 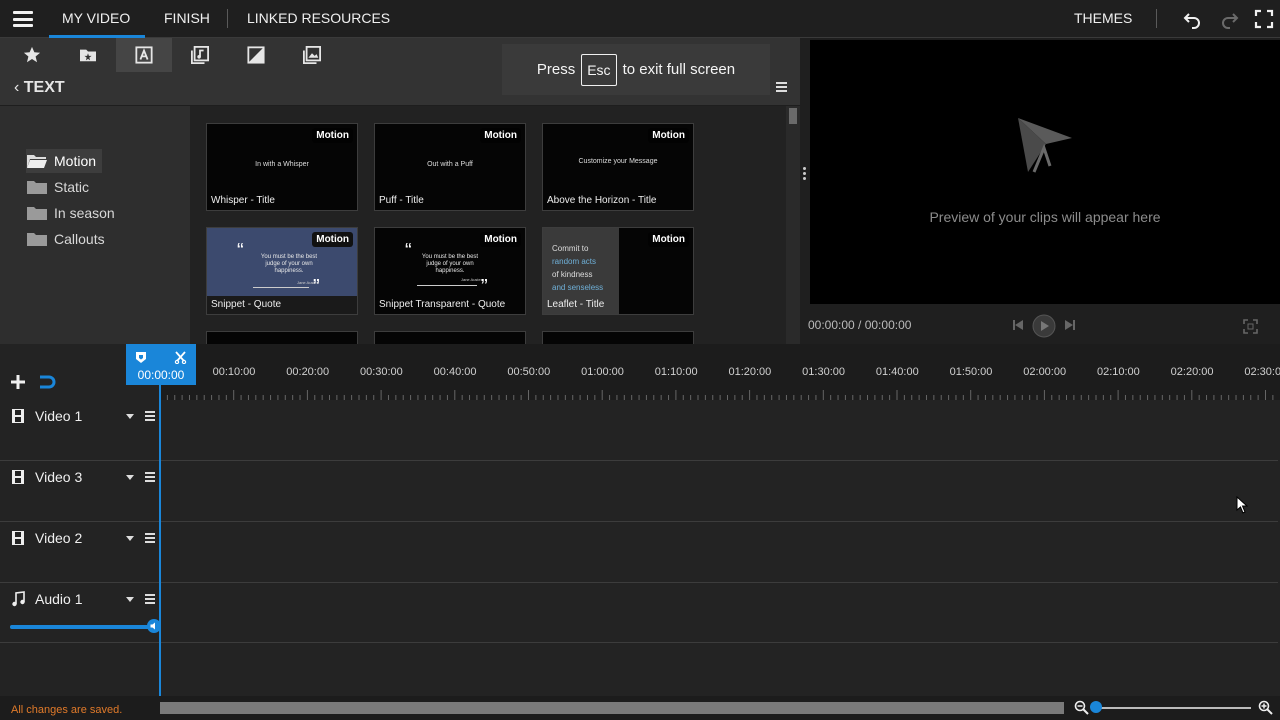 What do you see at coordinates (67, 710) in the screenshot?
I see `save-status: All changes are saved.` at bounding box center [67, 710].